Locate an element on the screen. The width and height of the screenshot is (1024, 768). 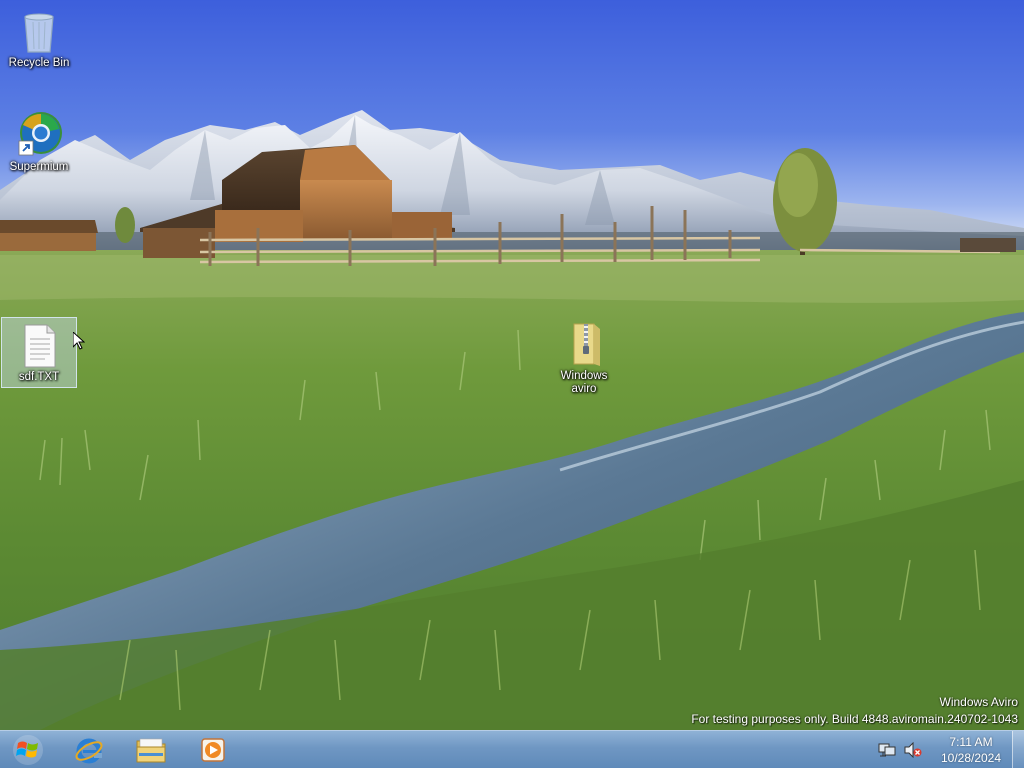
desktop-icon-recycle-bin: Recycle Bin is located at coordinates (39, 38).